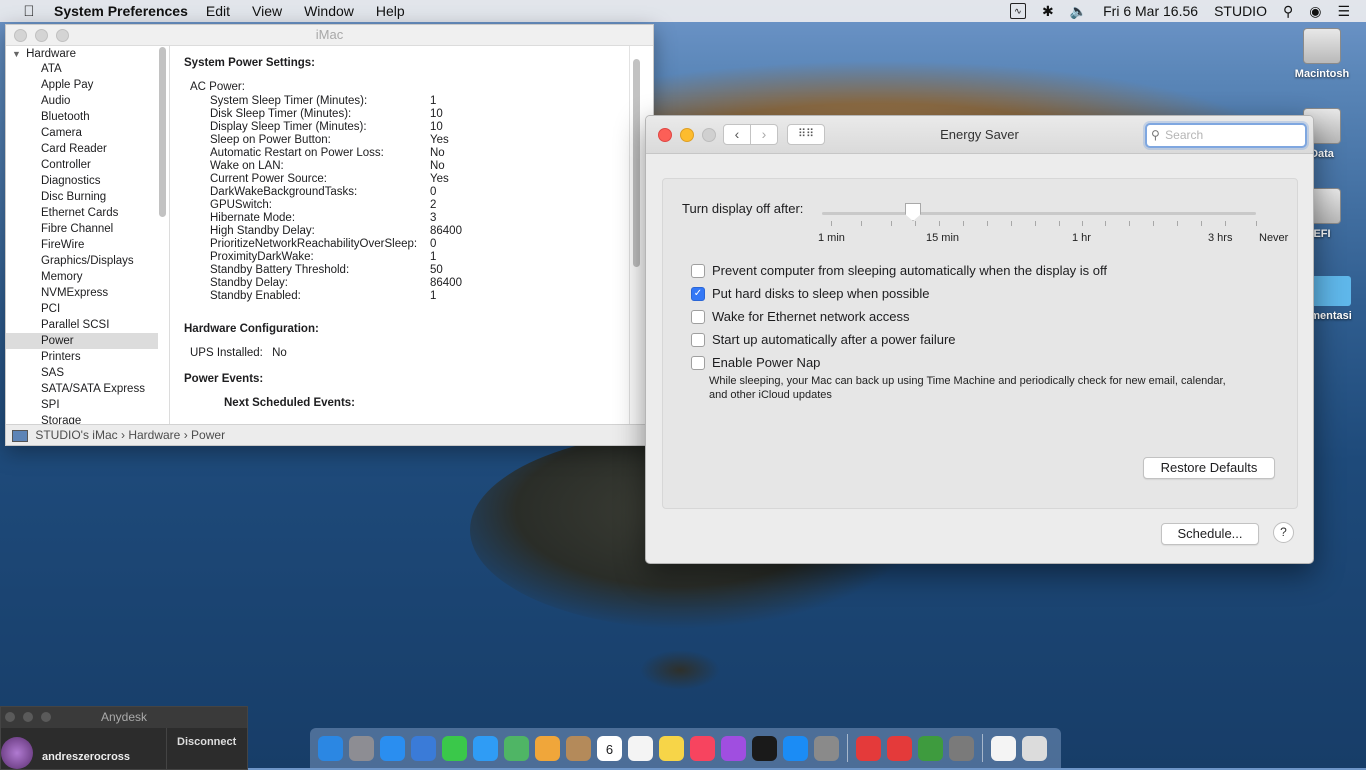 This screenshot has height=770, width=1366. I want to click on search-field: ⚲ Search, so click(1226, 135).